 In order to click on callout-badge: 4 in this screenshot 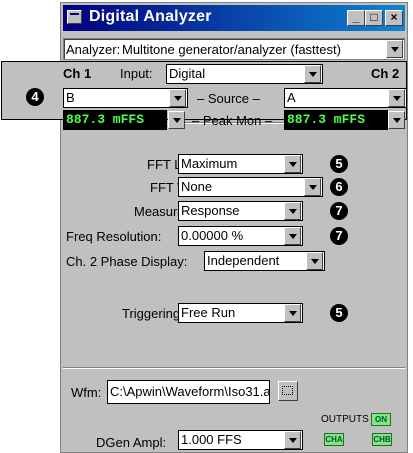, I will do `click(35, 97)`.